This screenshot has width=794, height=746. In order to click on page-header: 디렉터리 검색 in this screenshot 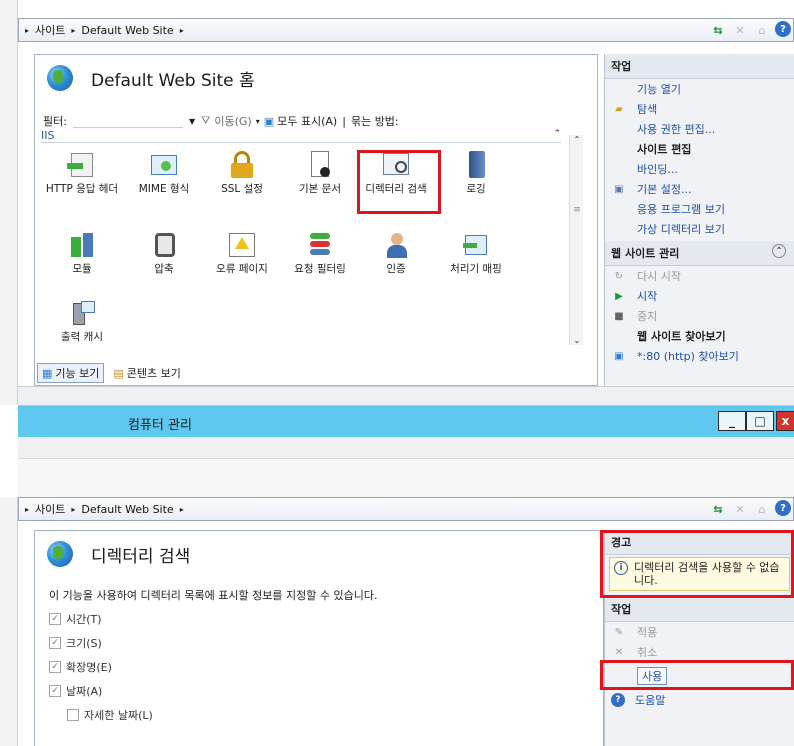, I will do `click(118, 554)`.